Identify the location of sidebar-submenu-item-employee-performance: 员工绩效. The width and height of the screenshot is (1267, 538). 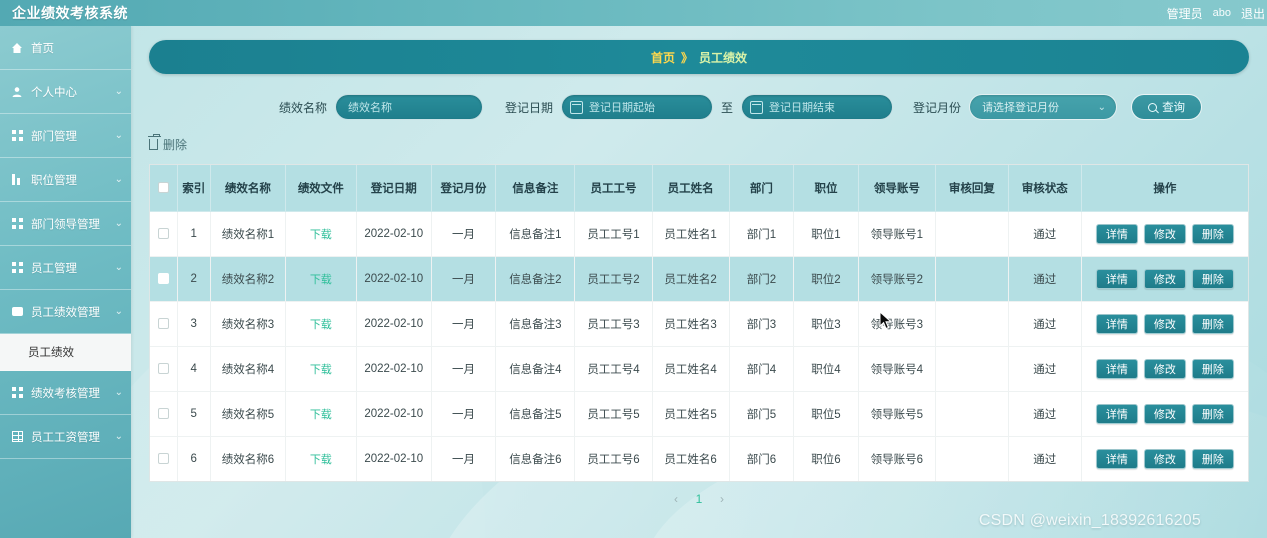
(65, 352).